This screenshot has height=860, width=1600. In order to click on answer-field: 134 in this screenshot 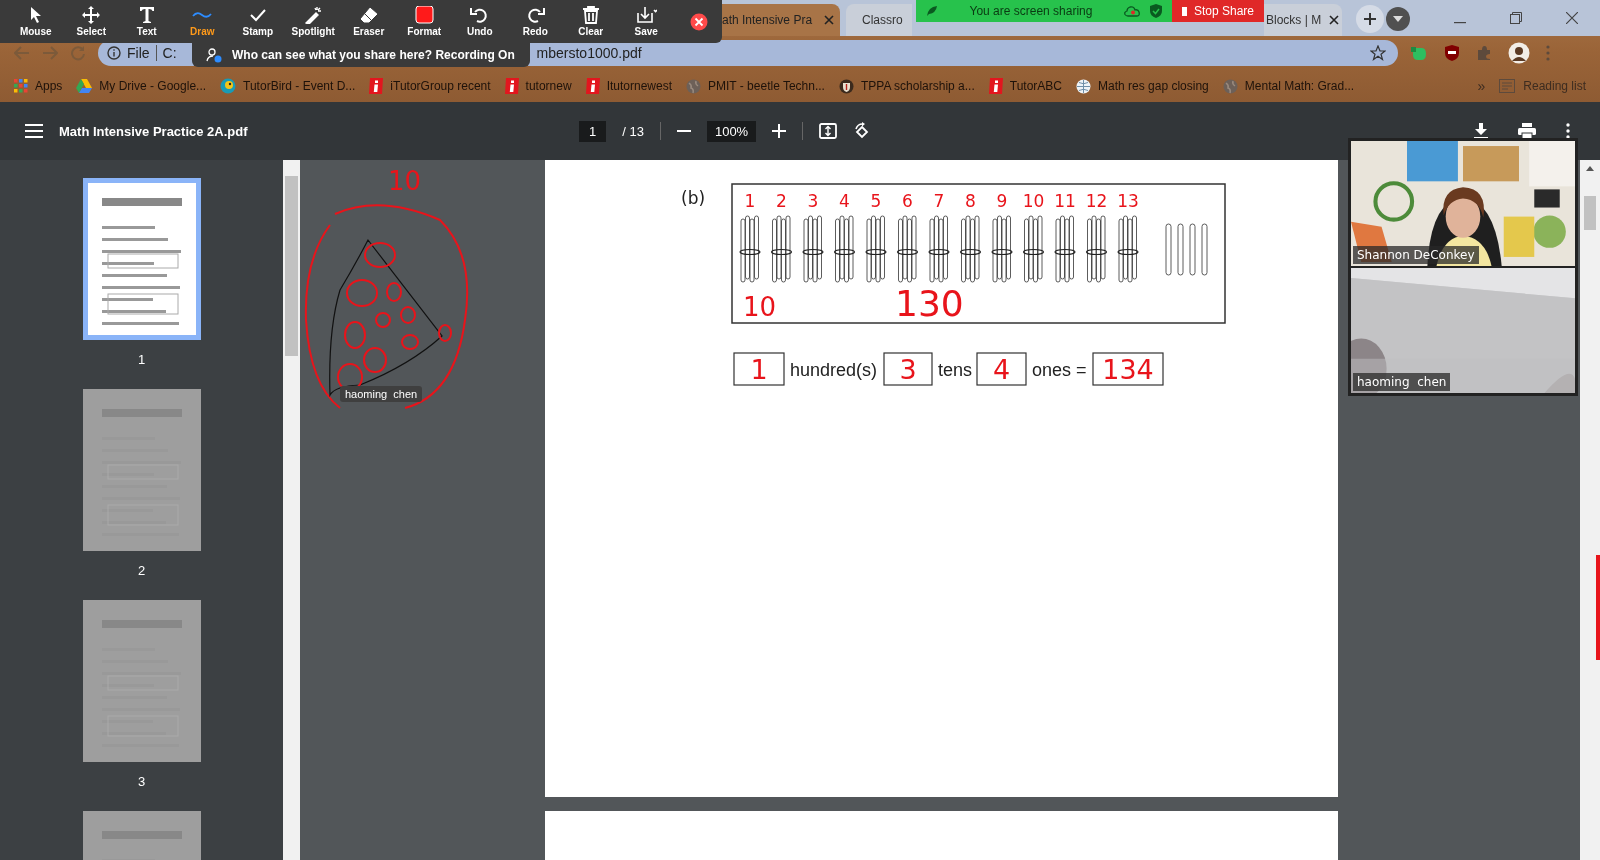, I will do `click(1128, 369)`.